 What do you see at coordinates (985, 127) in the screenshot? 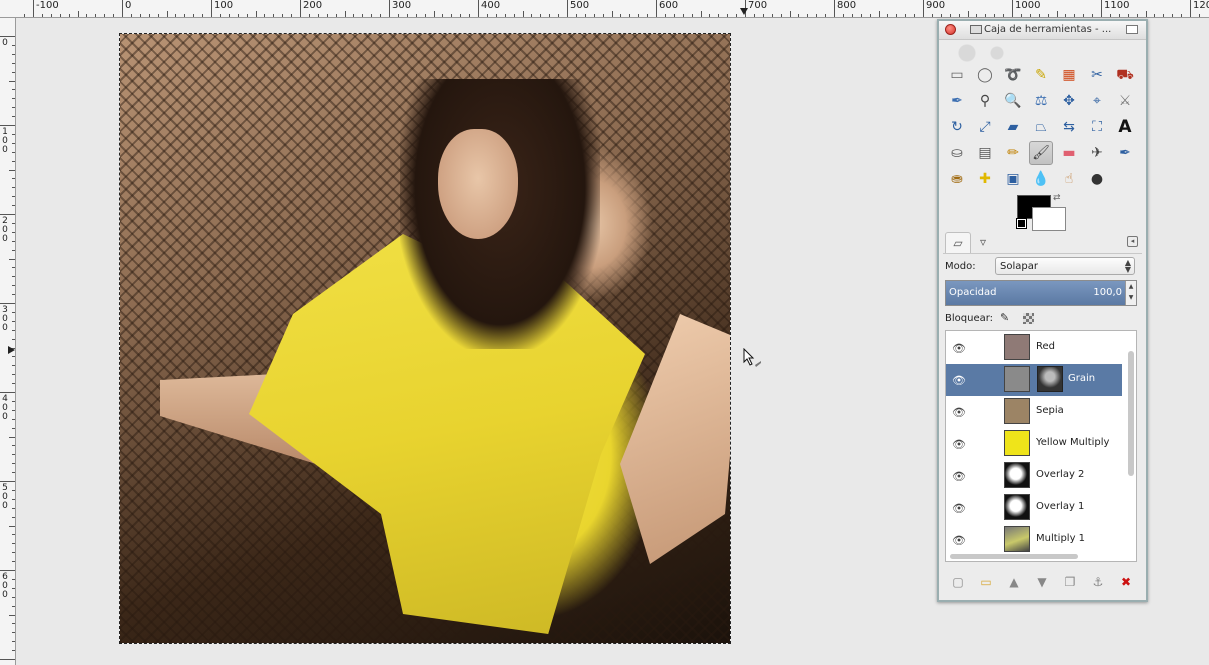
I see `scale-icon: ⤢` at bounding box center [985, 127].